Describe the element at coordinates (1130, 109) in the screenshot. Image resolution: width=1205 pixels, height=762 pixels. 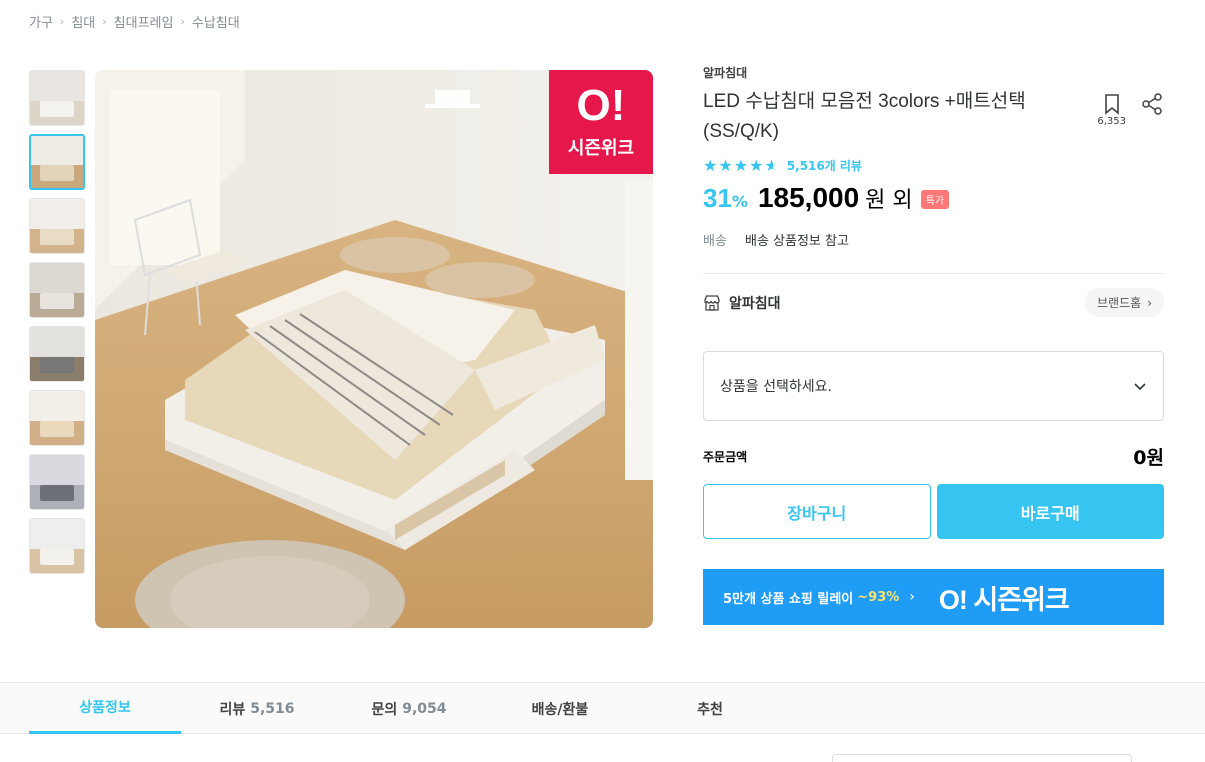
I see `product-actions: 6,353` at that location.